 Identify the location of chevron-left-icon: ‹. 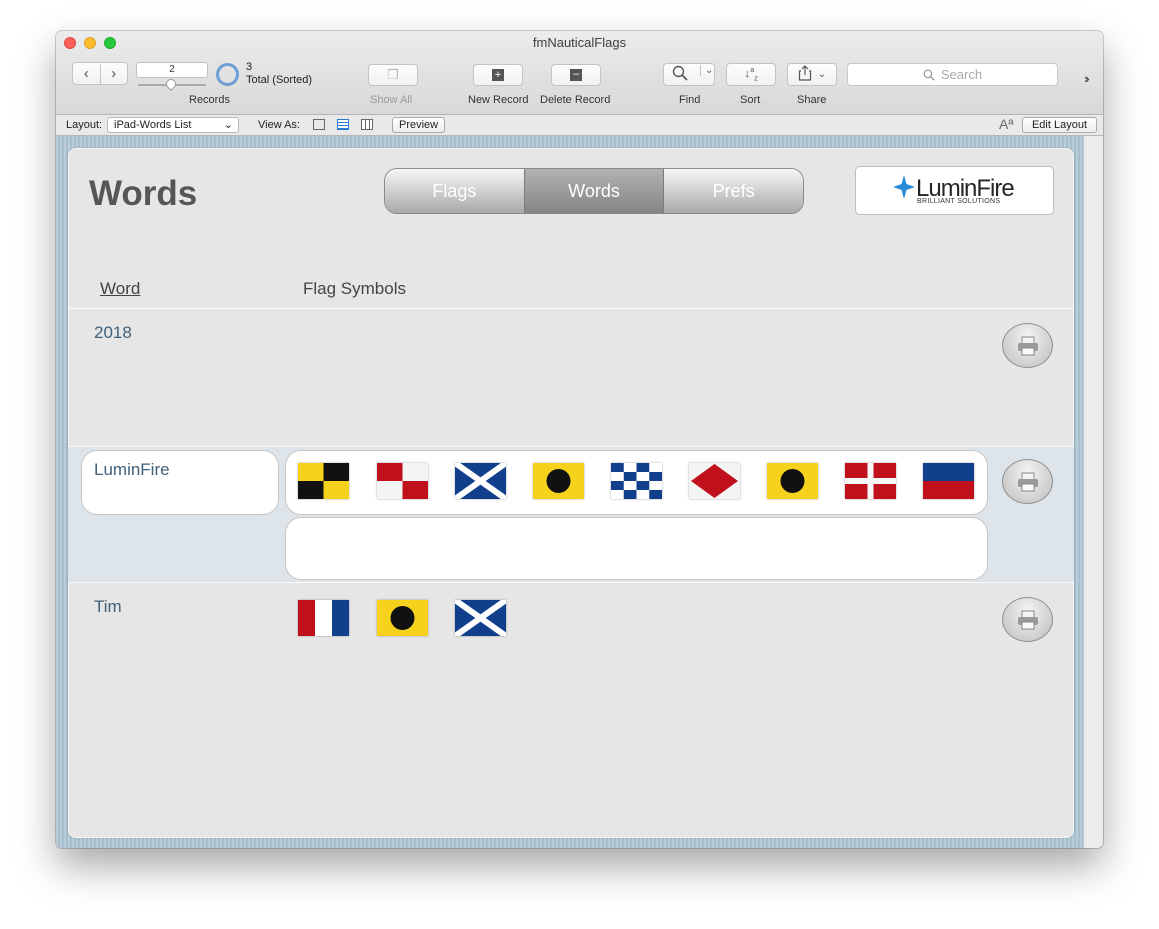
(86, 74).